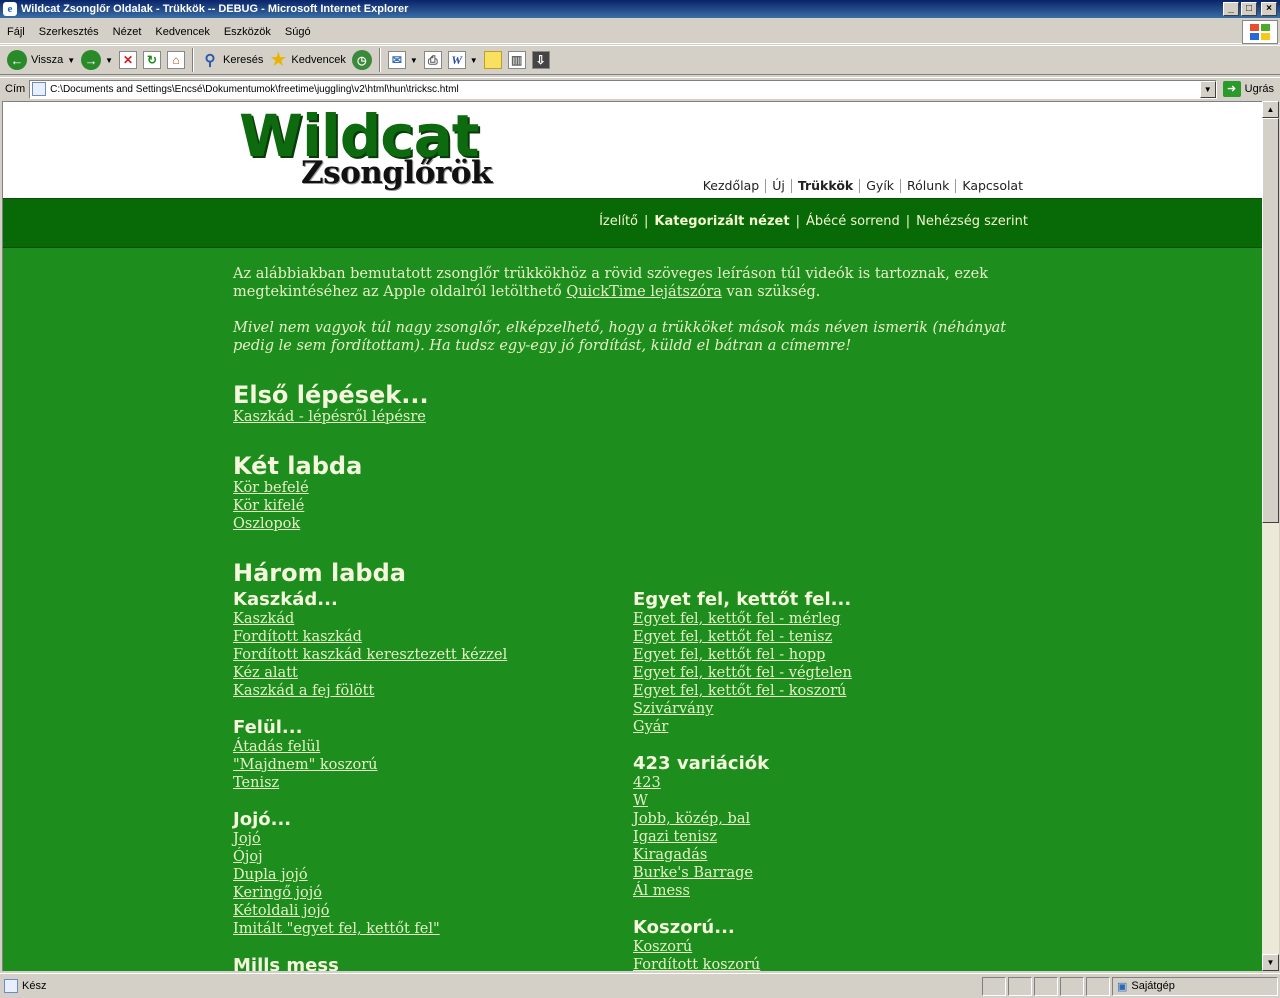 The image size is (1280, 998). I want to click on note-icon, so click(492, 60).